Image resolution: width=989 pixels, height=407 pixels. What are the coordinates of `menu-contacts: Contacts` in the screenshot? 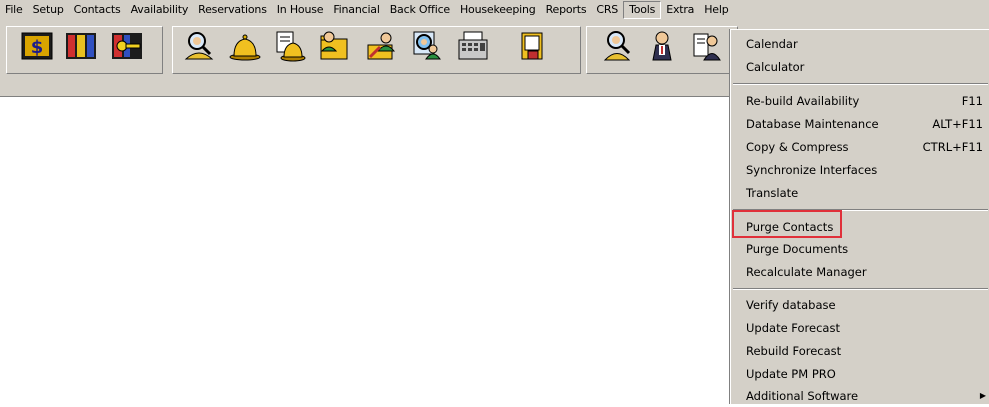 It's located at (97, 10).